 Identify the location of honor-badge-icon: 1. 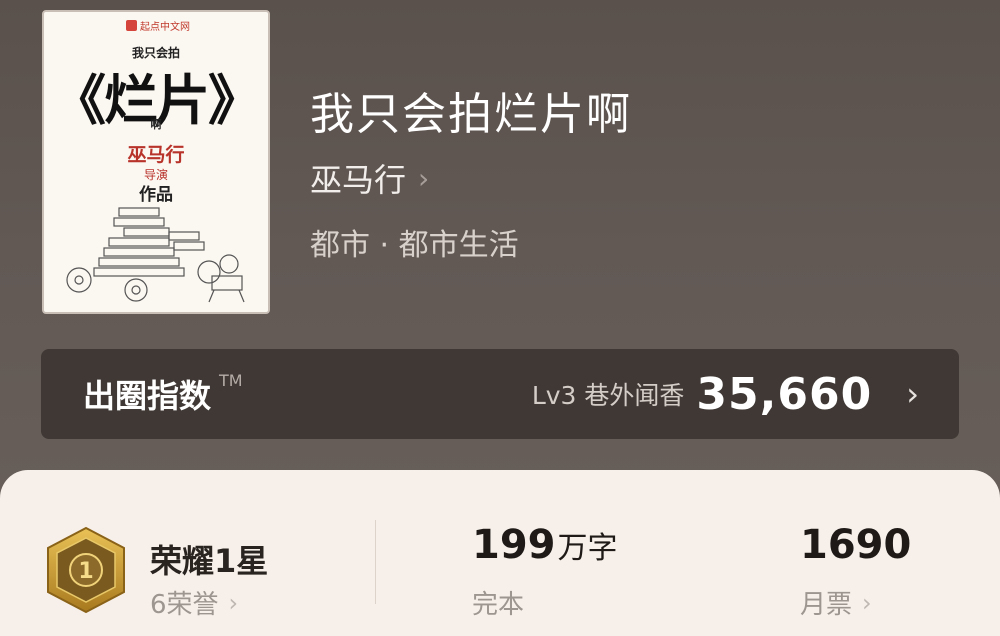
(86, 570).